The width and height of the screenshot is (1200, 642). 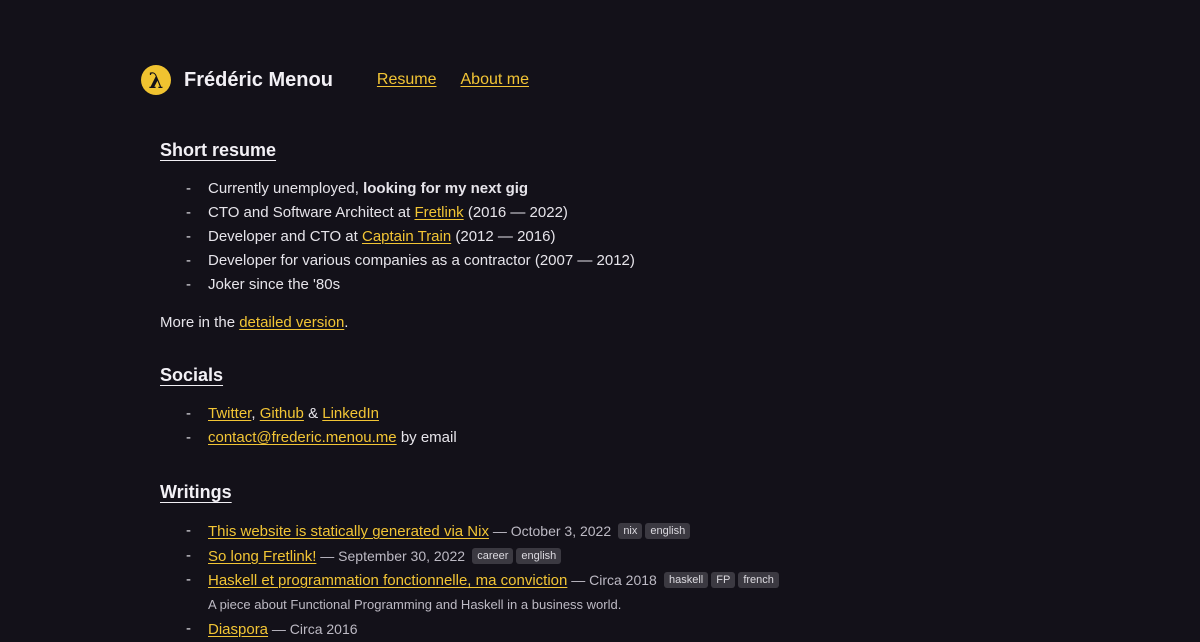 I want to click on socials-heading: Socials, so click(x=192, y=375).